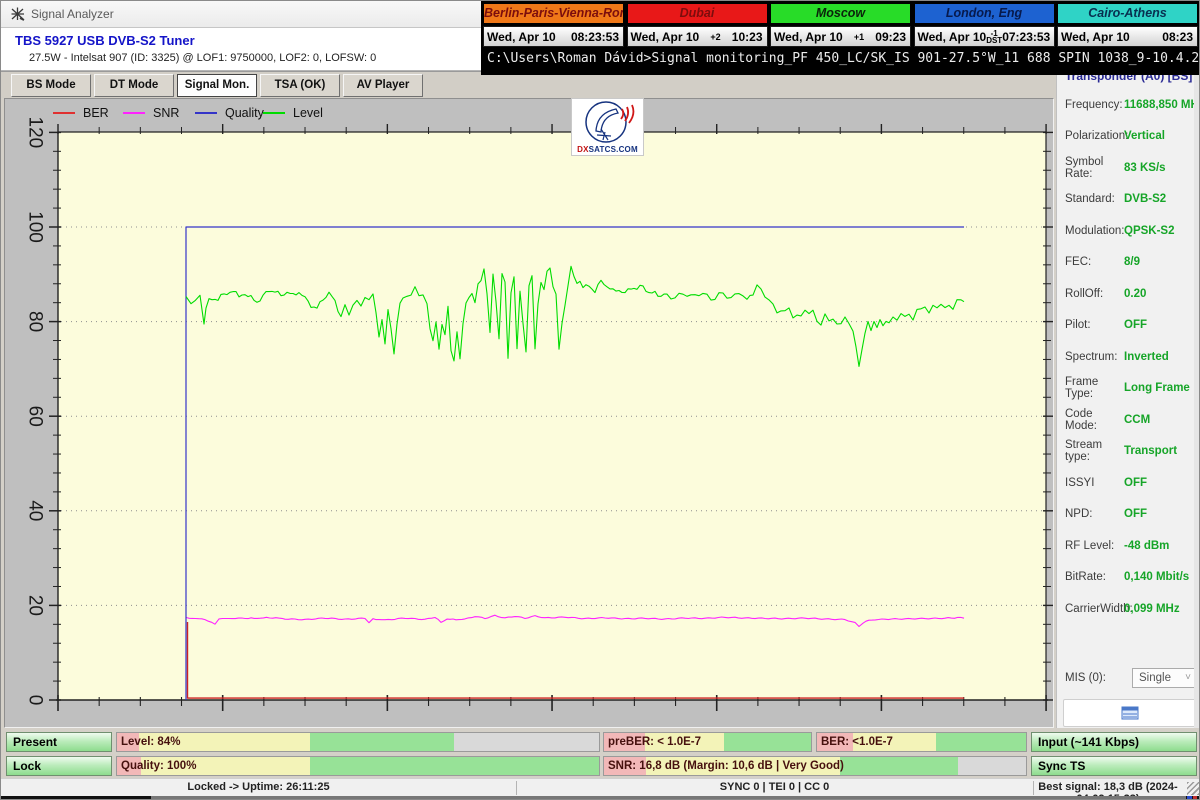  I want to click on status-locked-uptime: Locked -> Uptime: 26:11:25, so click(258, 787).